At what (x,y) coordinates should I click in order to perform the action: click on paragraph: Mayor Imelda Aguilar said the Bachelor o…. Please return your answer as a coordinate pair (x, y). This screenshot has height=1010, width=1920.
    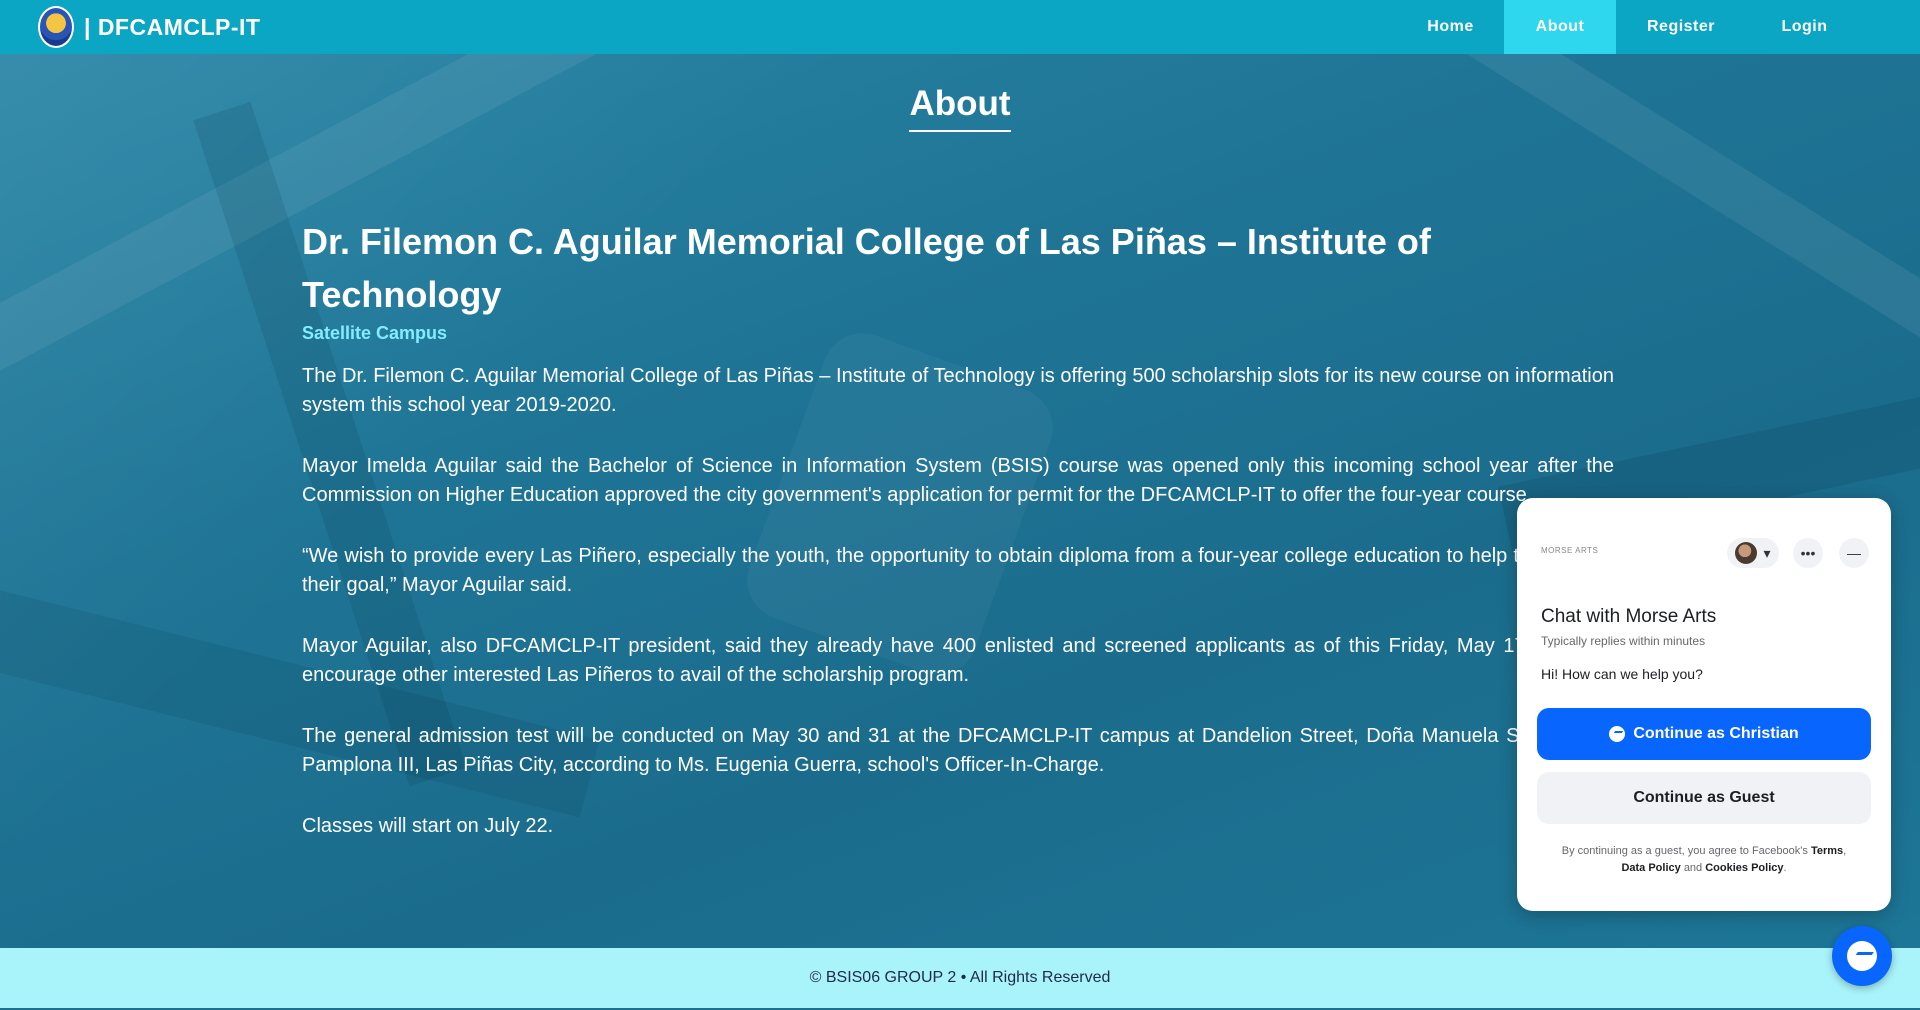
    Looking at the image, I should click on (958, 480).